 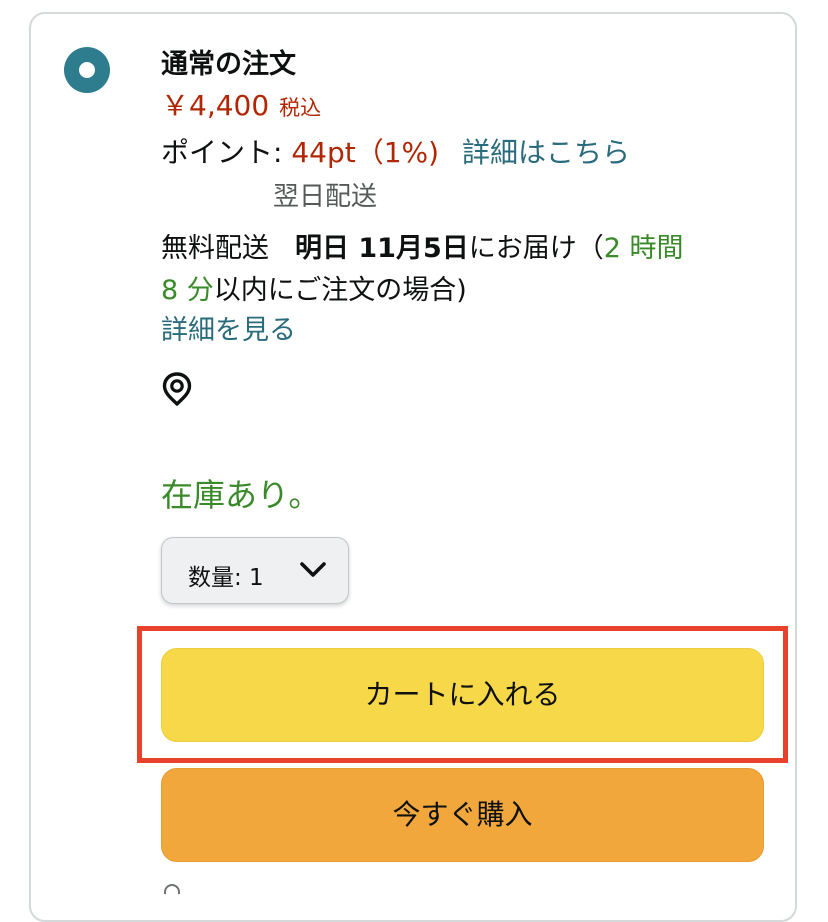 I want to click on delivery-countdown-minutes: 8 分, so click(x=187, y=290).